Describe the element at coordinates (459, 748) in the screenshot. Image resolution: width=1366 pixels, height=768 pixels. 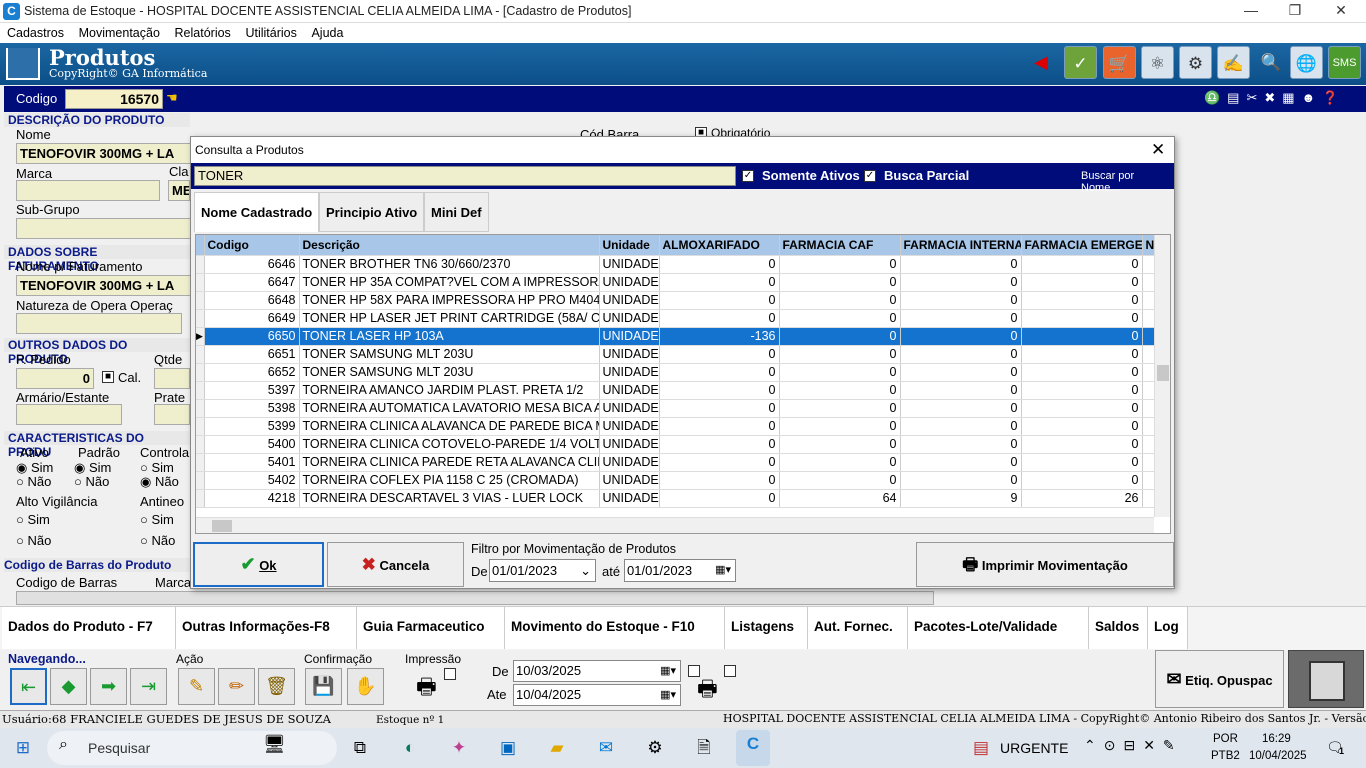
I see `copilot-icon: ✦` at that location.